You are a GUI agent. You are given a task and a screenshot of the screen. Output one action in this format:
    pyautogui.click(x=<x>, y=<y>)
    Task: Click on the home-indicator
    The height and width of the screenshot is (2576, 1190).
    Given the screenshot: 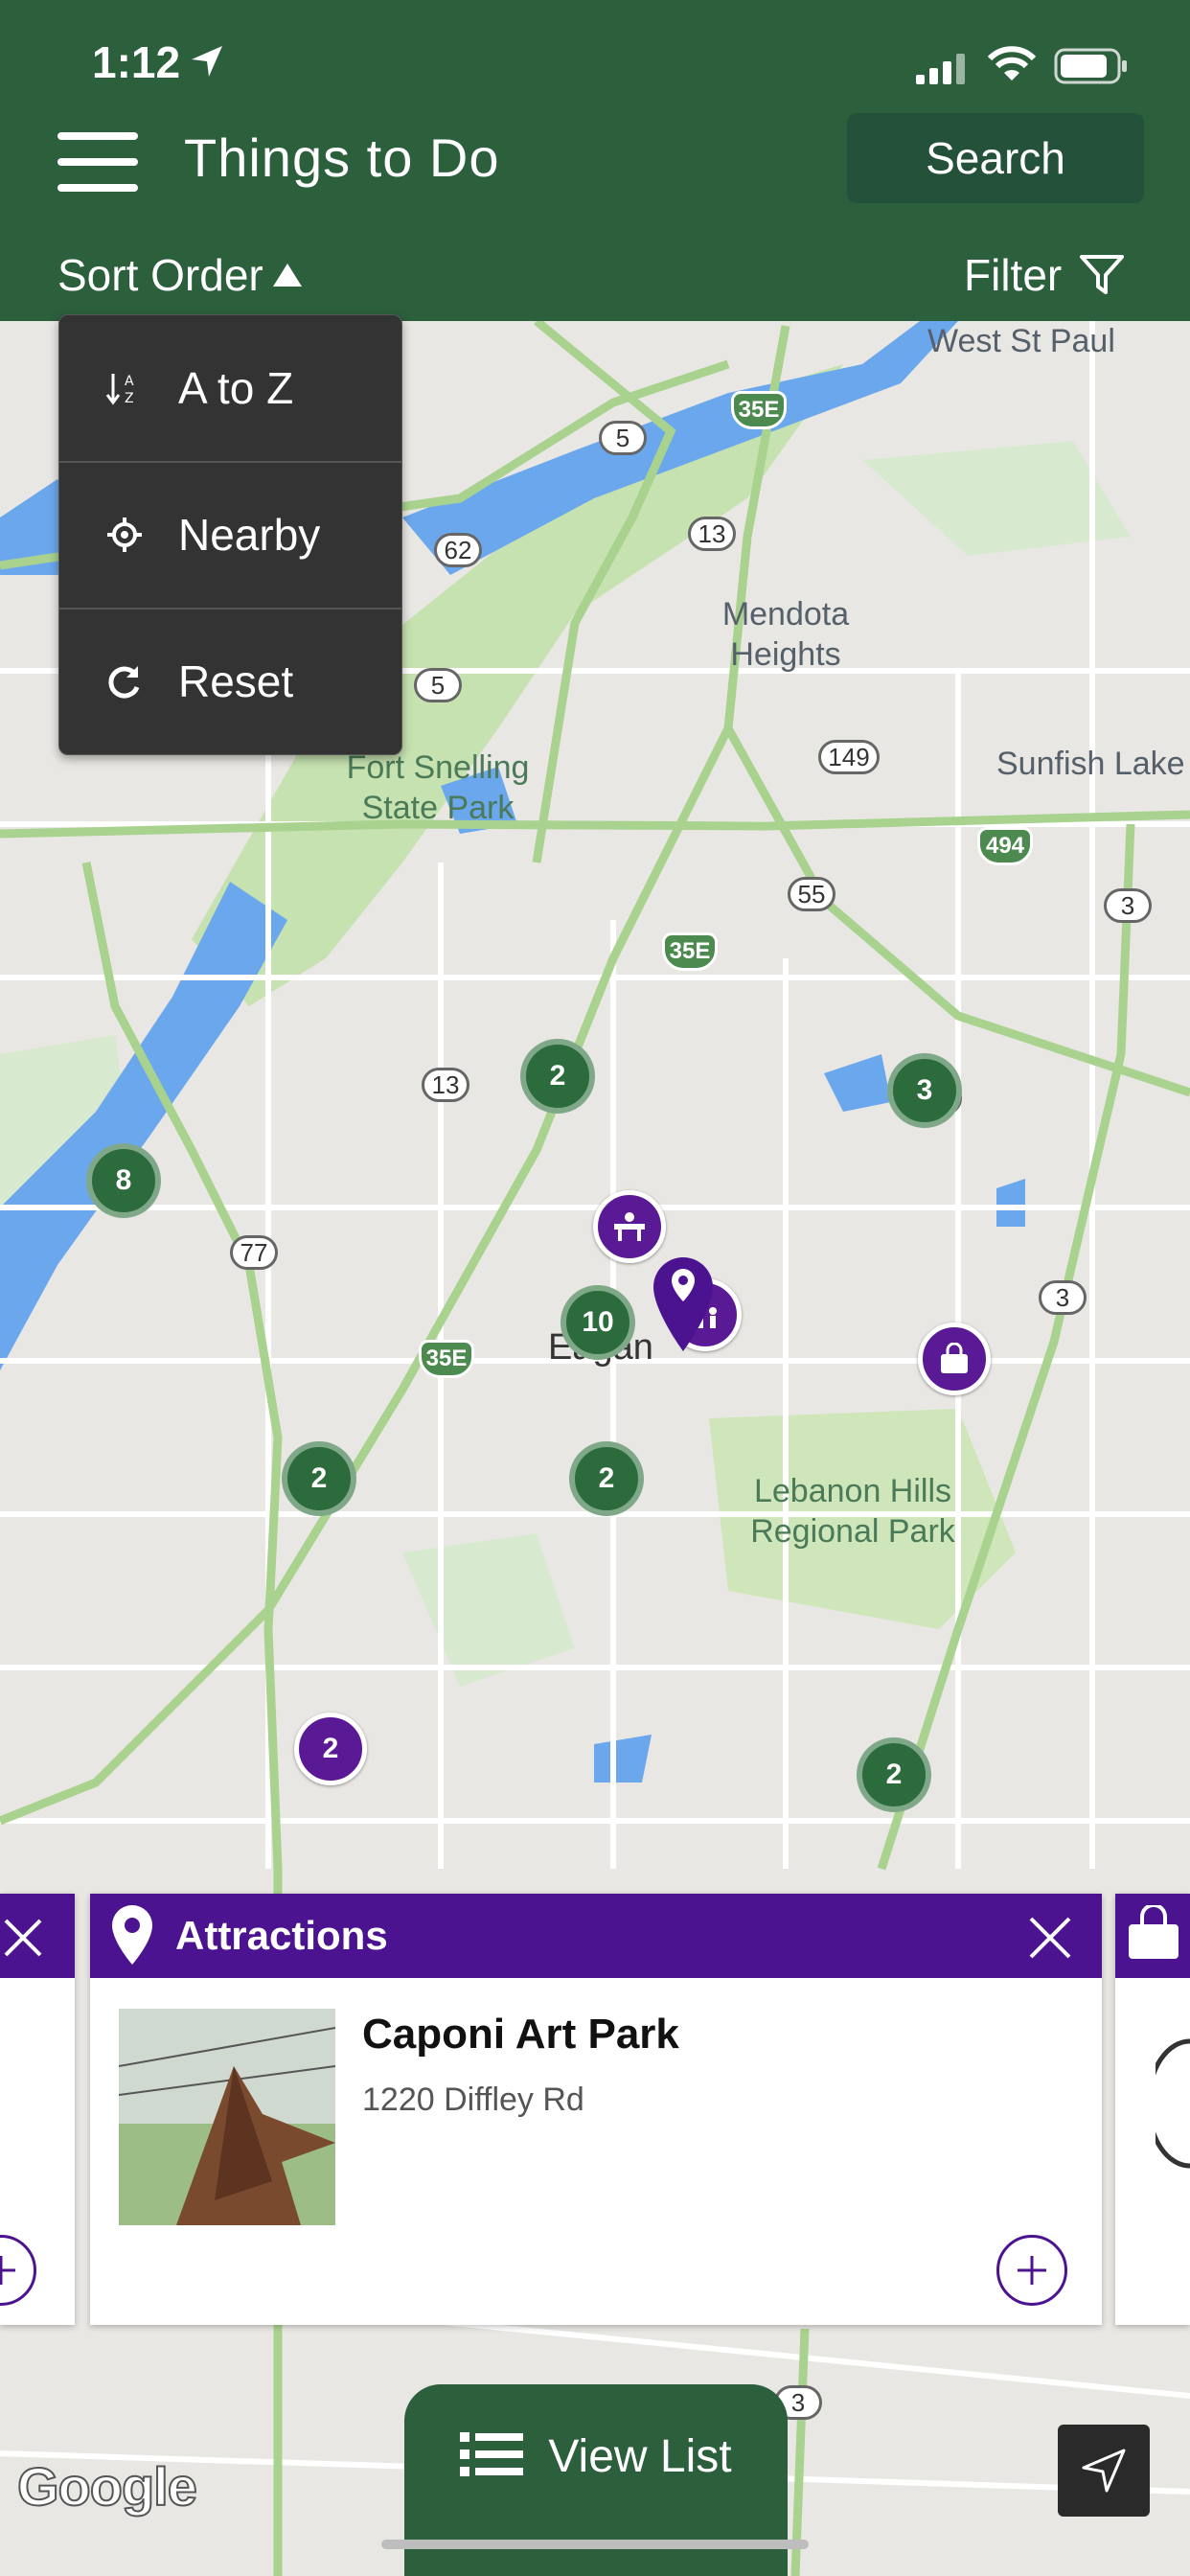 What is the action you would take?
    pyautogui.click(x=595, y=2544)
    